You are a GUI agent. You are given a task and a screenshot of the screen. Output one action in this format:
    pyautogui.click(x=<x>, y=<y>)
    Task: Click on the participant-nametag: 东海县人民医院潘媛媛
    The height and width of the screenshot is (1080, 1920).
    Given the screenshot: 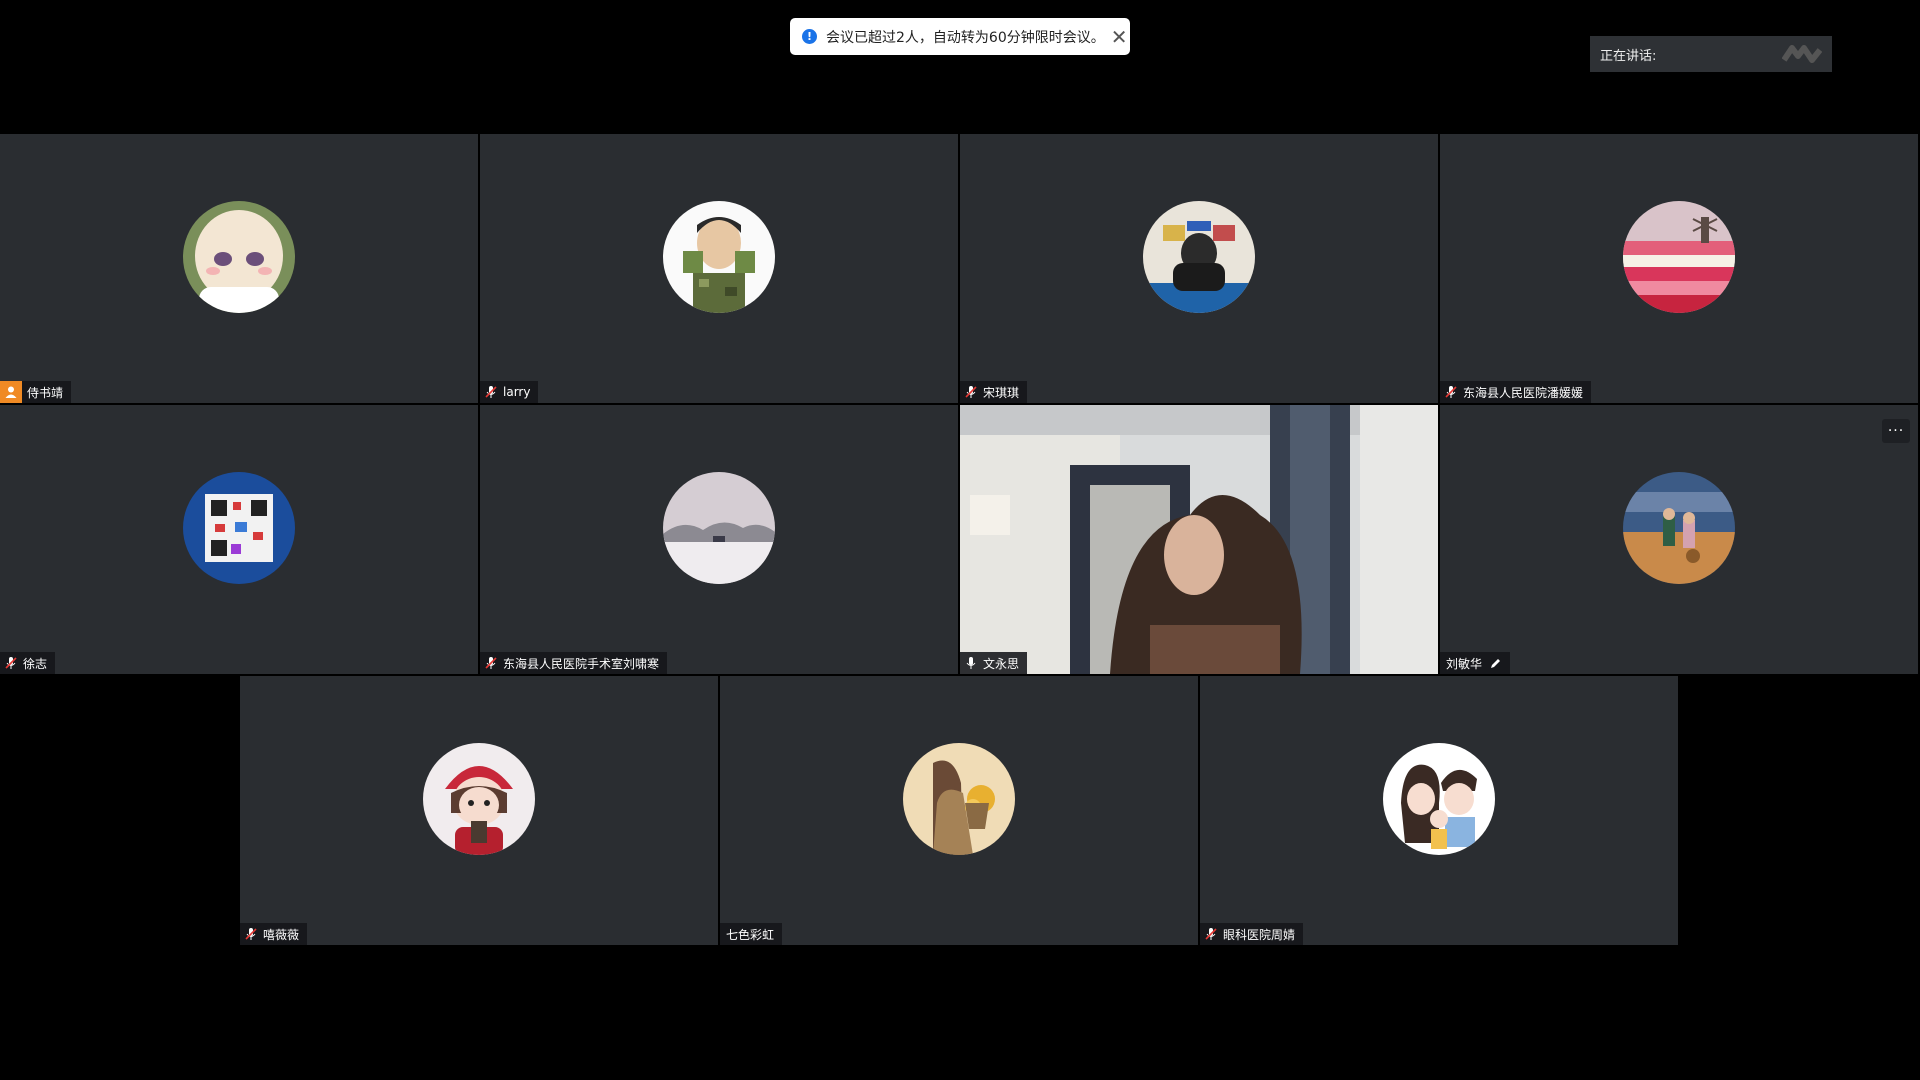 What is the action you would take?
    pyautogui.click(x=1516, y=392)
    